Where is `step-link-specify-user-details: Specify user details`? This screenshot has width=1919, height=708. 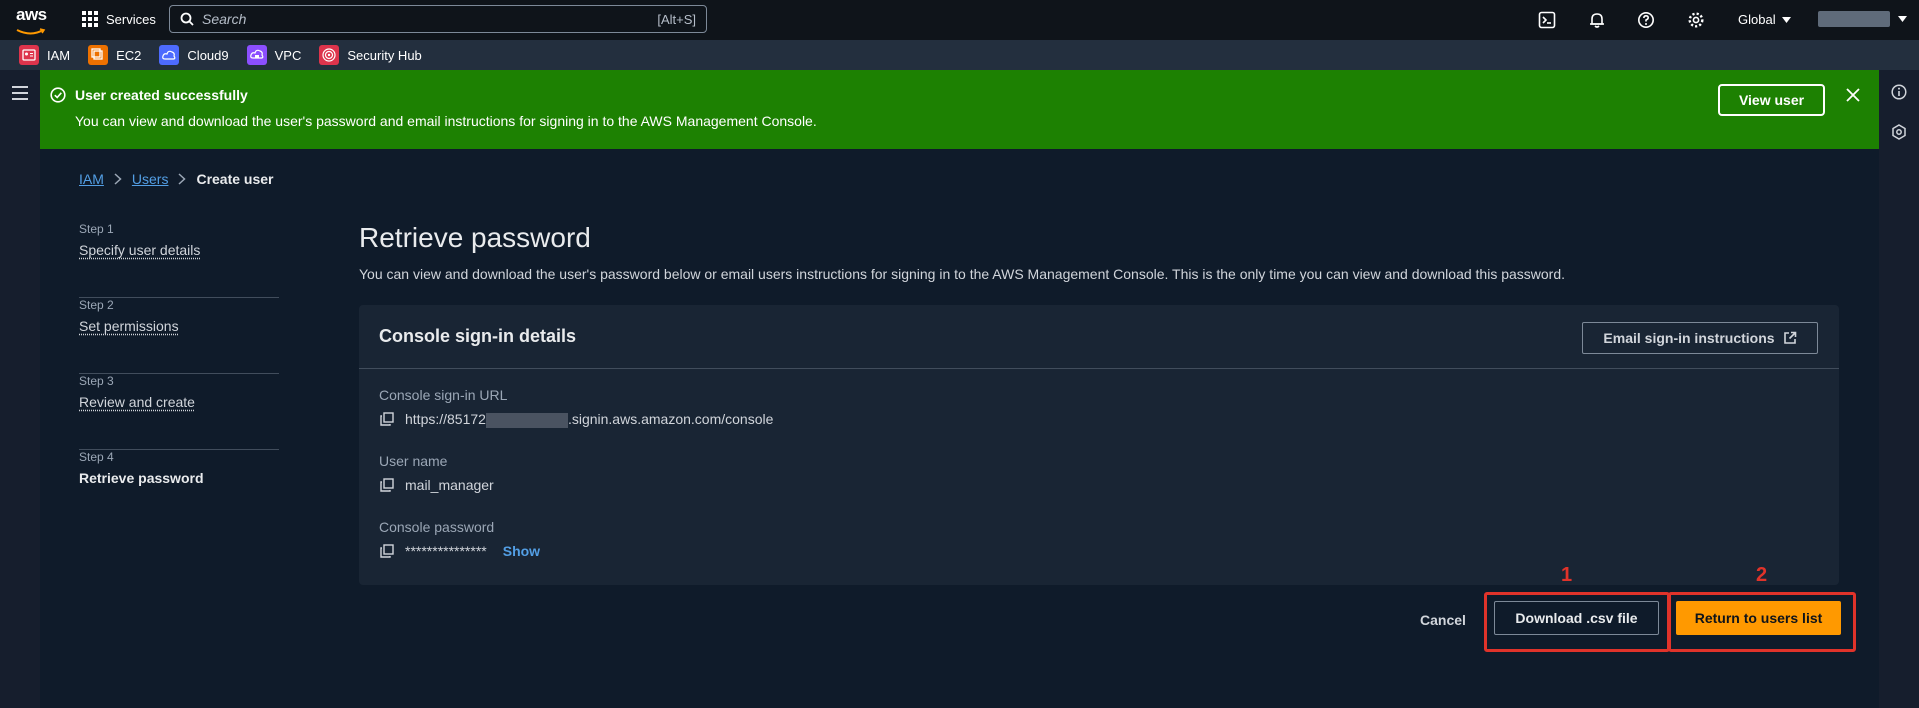 step-link-specify-user-details: Specify user details is located at coordinates (139, 250).